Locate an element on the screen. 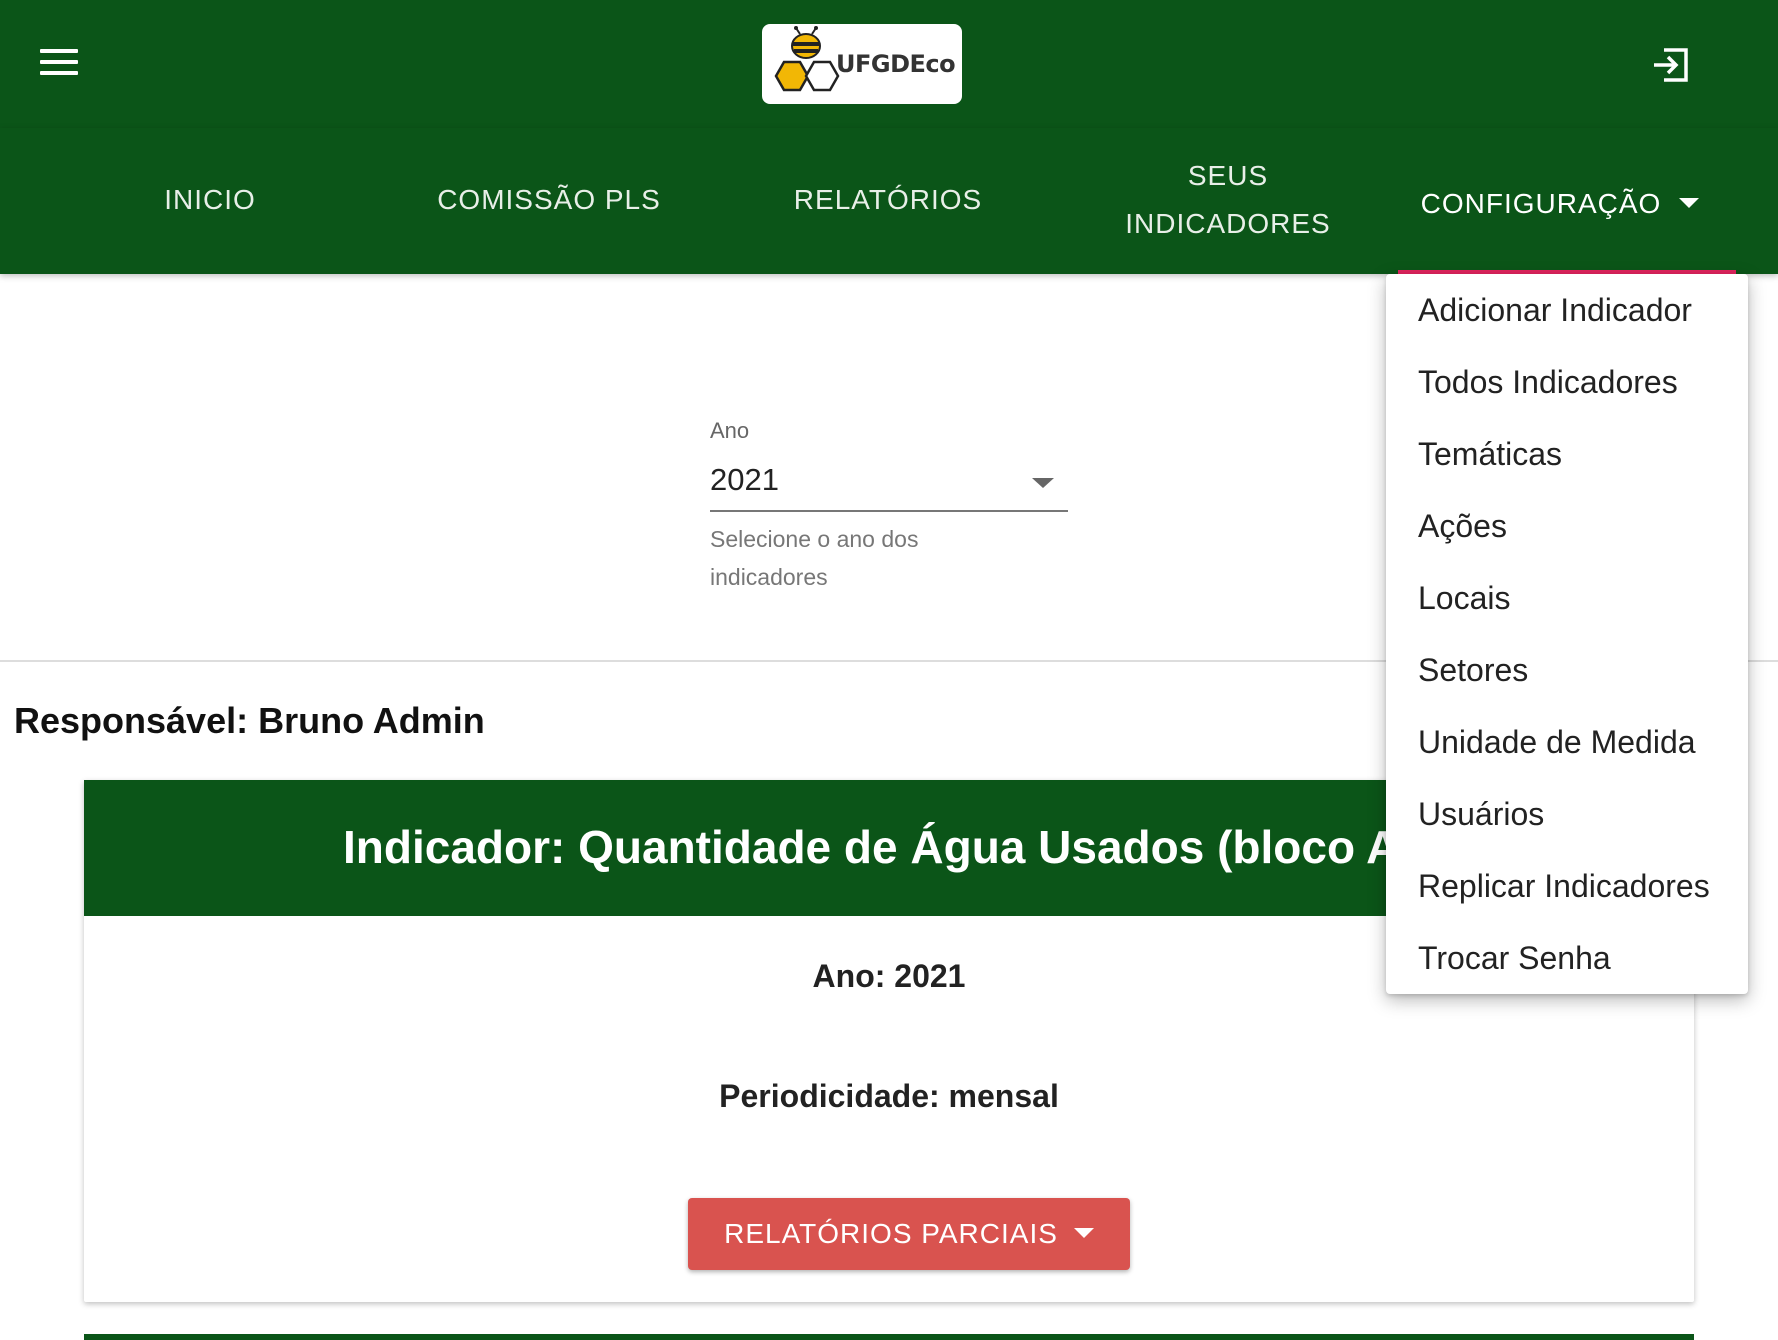  nav-item-comissao-pls: COMISSÃO PLS is located at coordinates (549, 200).